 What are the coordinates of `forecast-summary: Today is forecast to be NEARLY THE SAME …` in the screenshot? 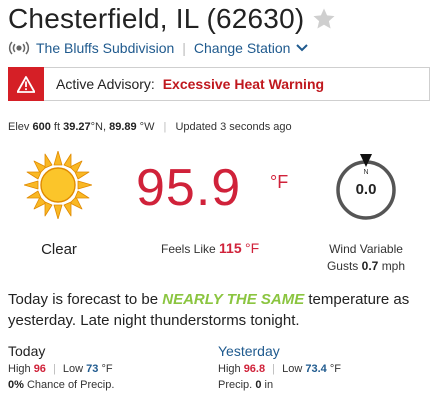 It's located at (218, 310).